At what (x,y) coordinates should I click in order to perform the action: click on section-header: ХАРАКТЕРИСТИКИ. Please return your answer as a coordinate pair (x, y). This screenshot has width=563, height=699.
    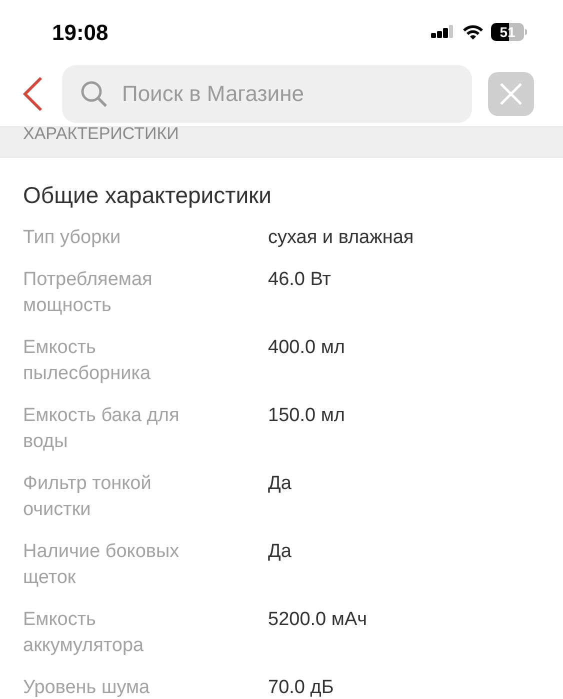
    Looking at the image, I should click on (101, 134).